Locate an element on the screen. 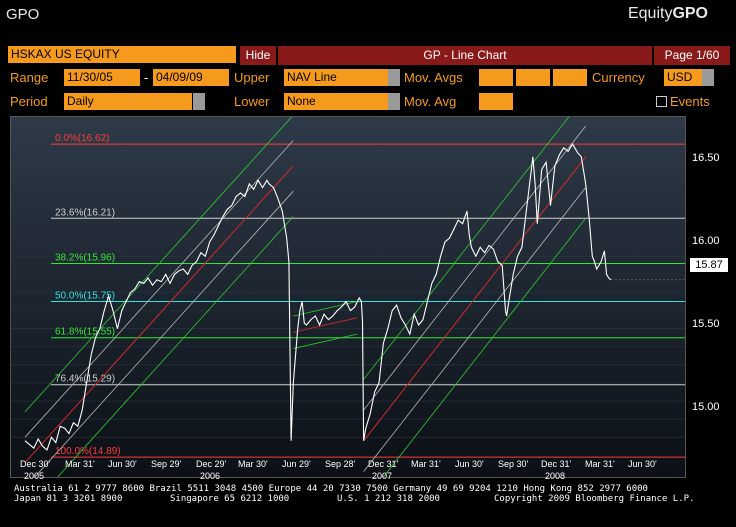 The width and height of the screenshot is (736, 527). y-tick-label: 16.50 is located at coordinates (706, 158).